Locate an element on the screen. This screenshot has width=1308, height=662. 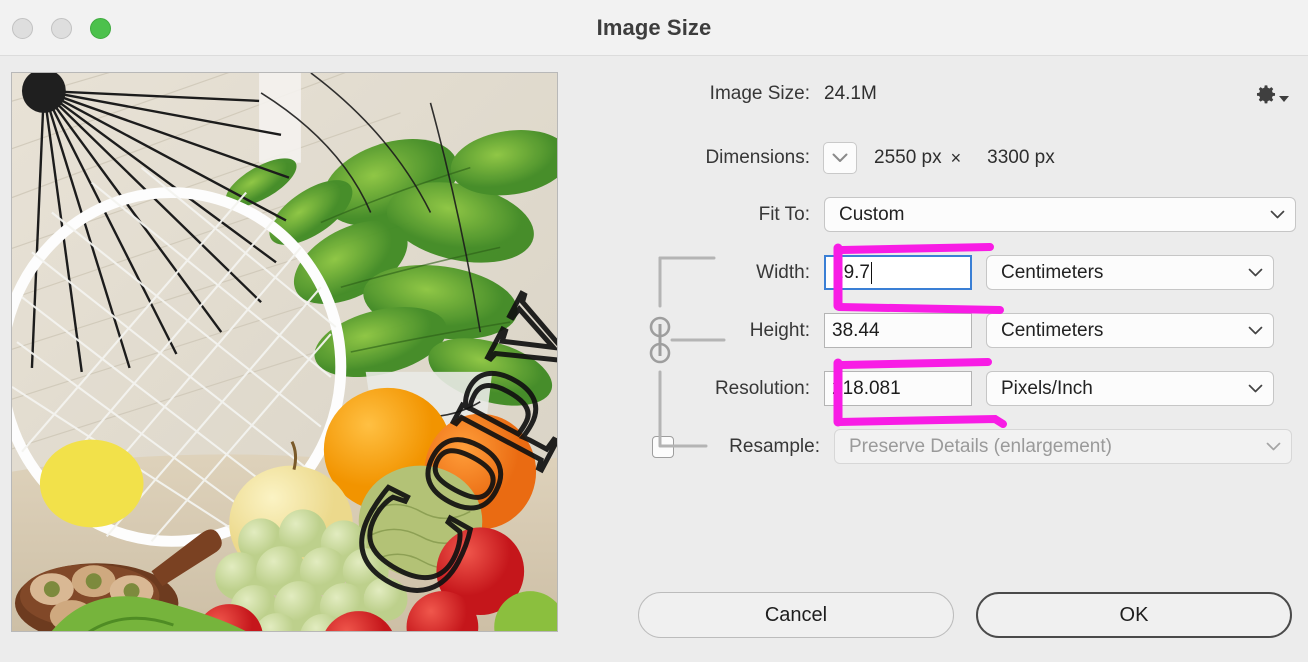
resolution-label: Resolution: is located at coordinates (762, 388).